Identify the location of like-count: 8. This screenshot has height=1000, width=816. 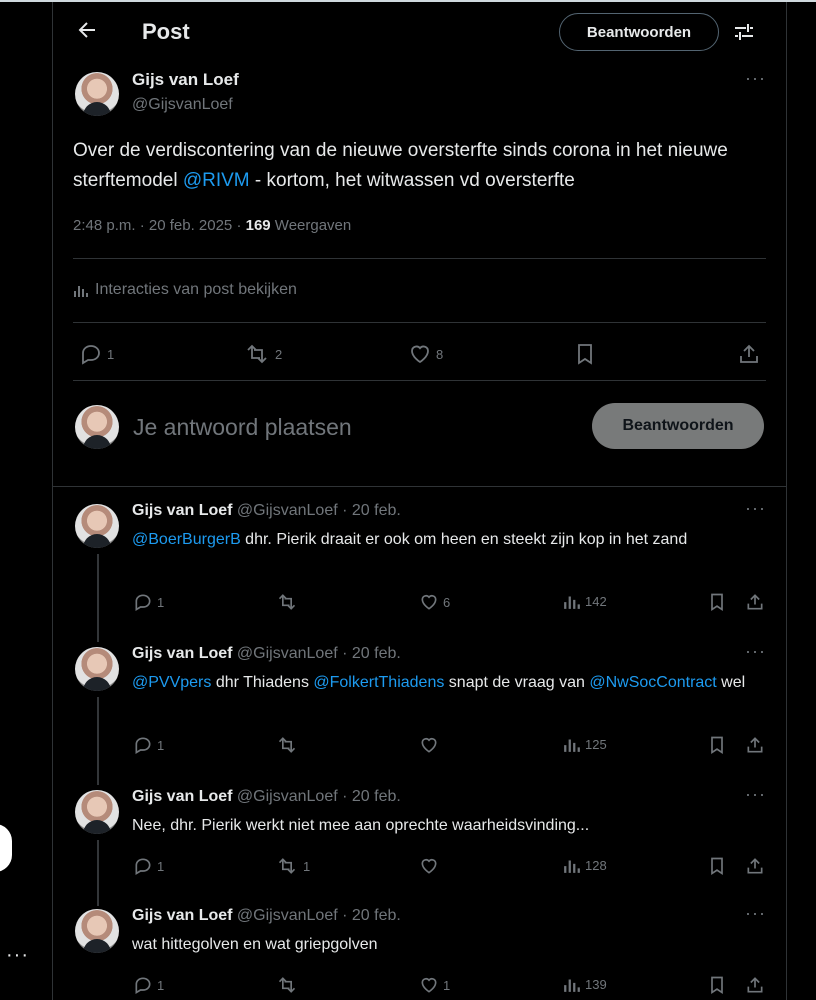
(440, 354).